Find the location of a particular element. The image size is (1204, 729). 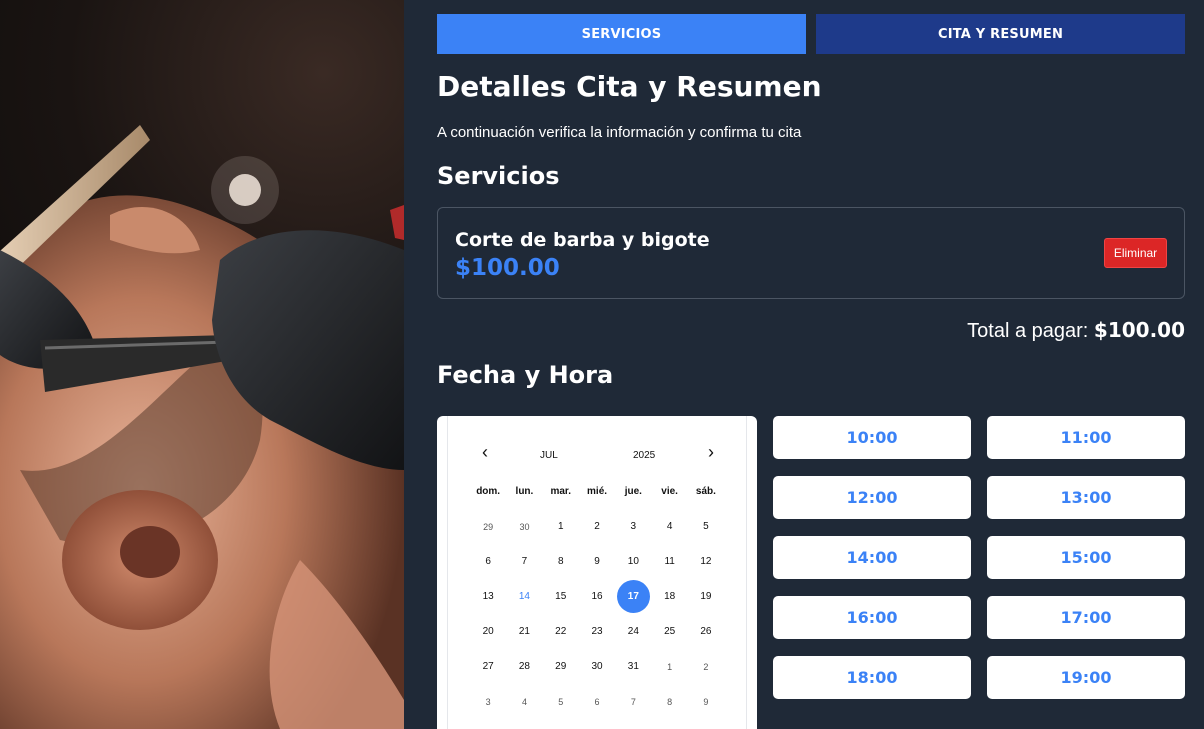

calendar-day: 16 is located at coordinates (597, 596).